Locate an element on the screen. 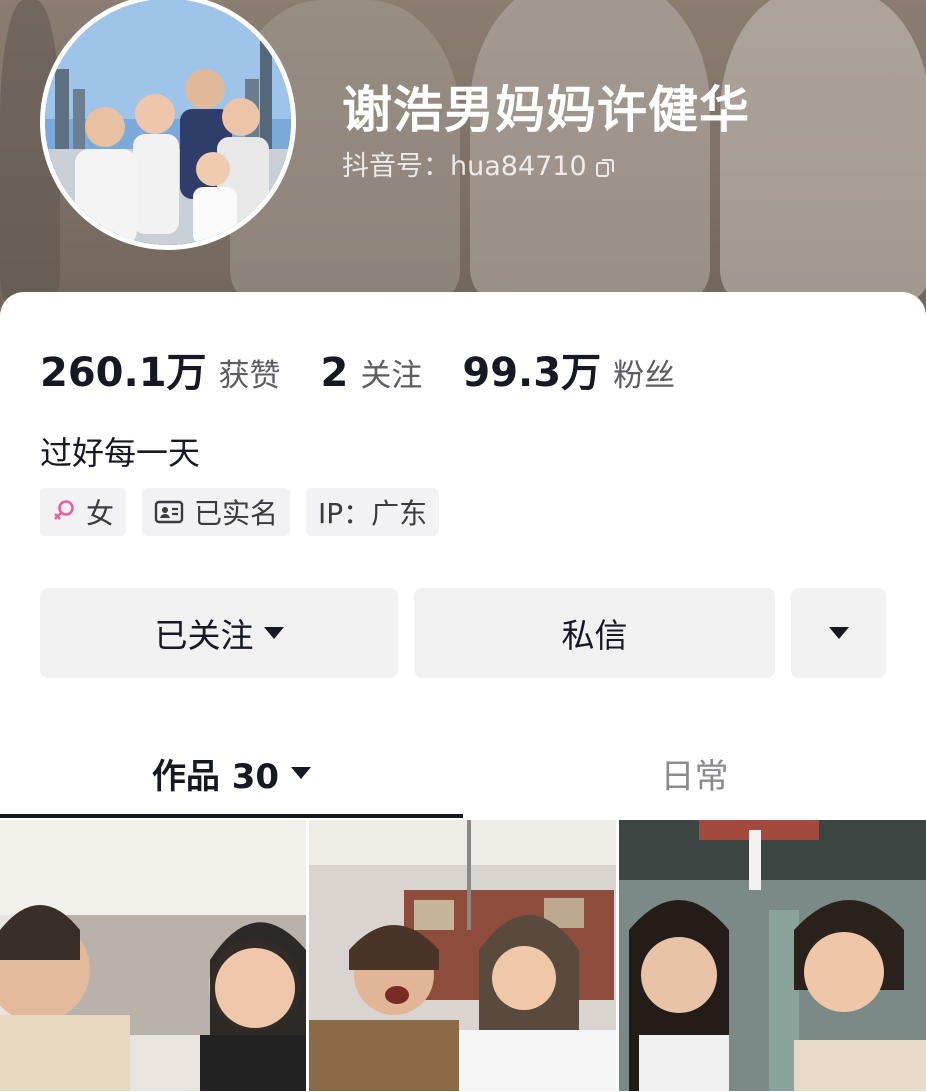 The width and height of the screenshot is (926, 1092). female-icon is located at coordinates (64, 512).